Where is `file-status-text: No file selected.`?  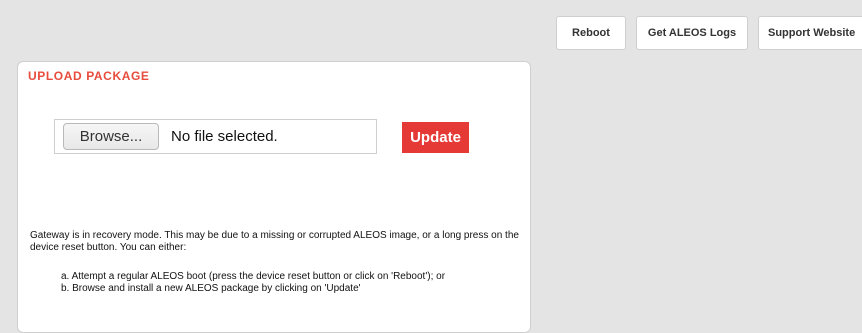
file-status-text: No file selected. is located at coordinates (224, 136).